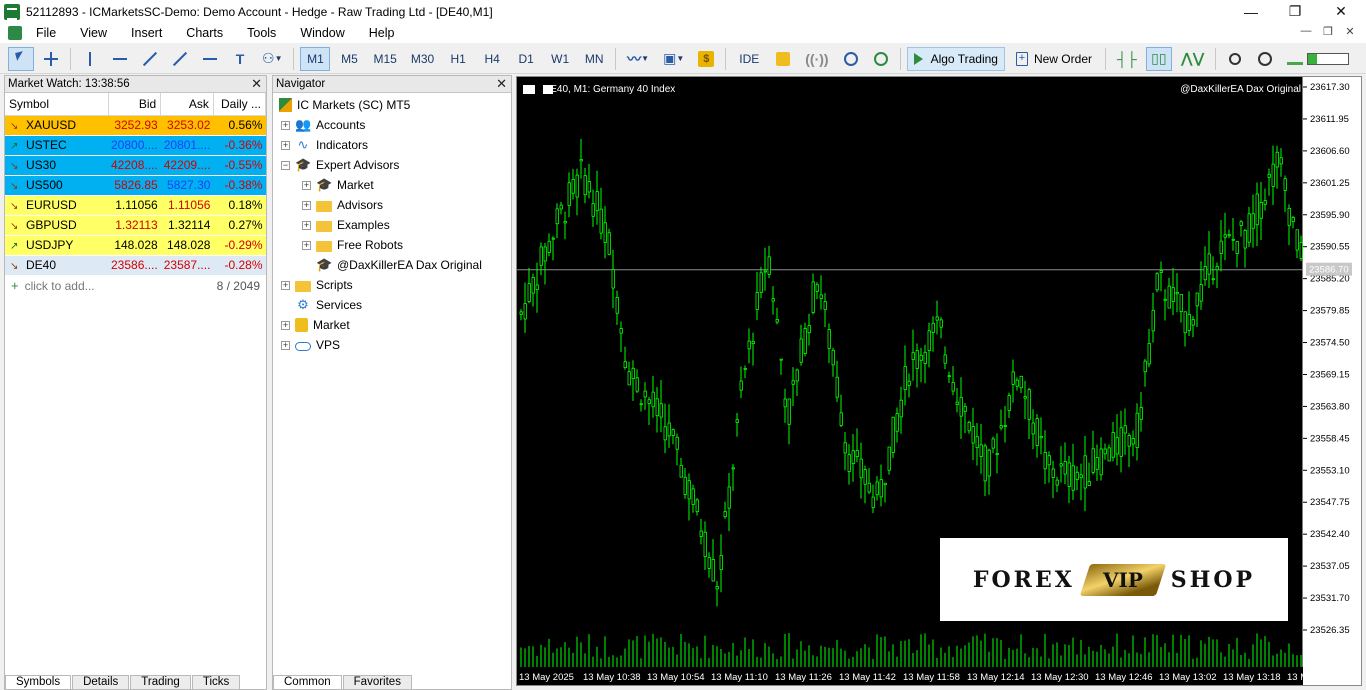  Describe the element at coordinates (1127, 59) in the screenshot. I see `bar-chart-button: ┤├` at that location.